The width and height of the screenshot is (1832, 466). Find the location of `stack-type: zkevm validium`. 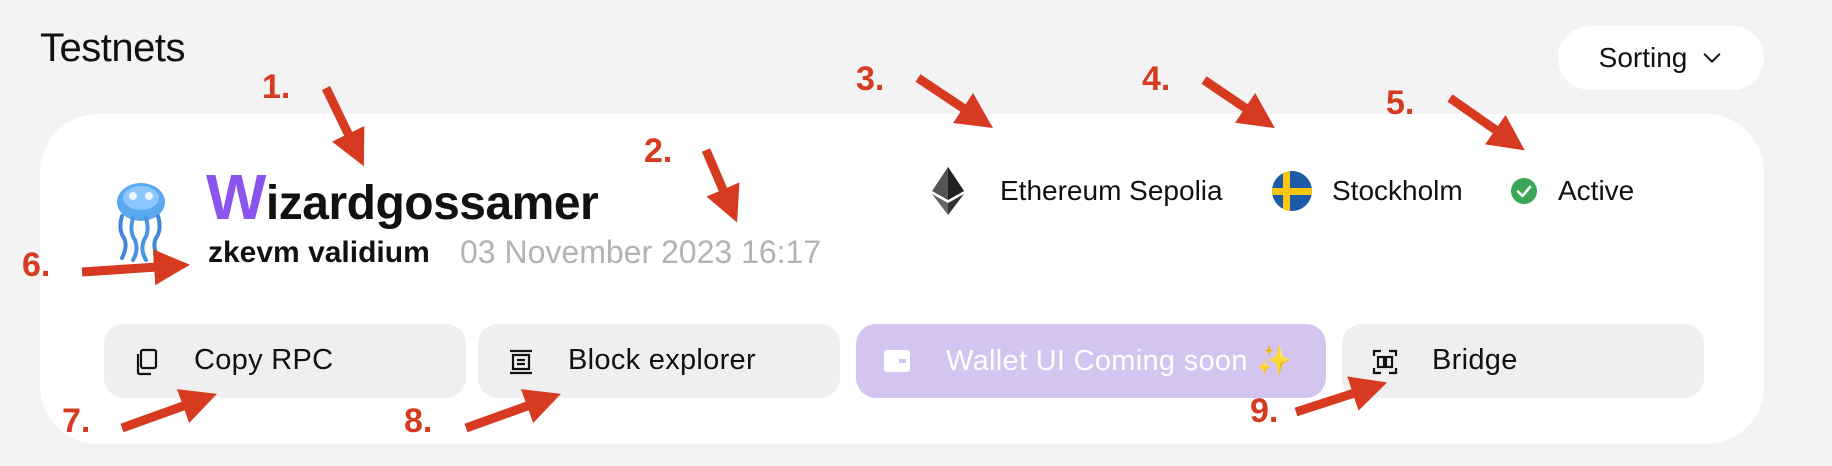

stack-type: zkevm validium is located at coordinates (319, 252).